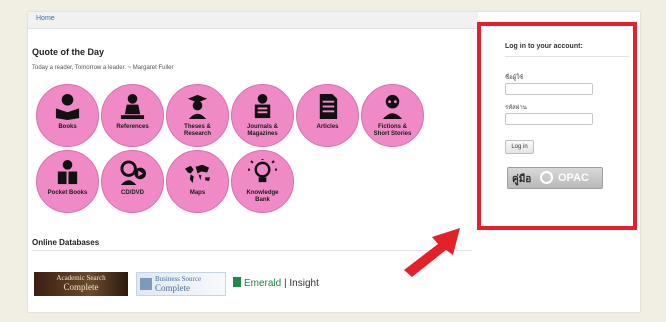 Image resolution: width=666 pixels, height=322 pixels. Describe the element at coordinates (328, 106) in the screenshot. I see `document-icon` at that location.